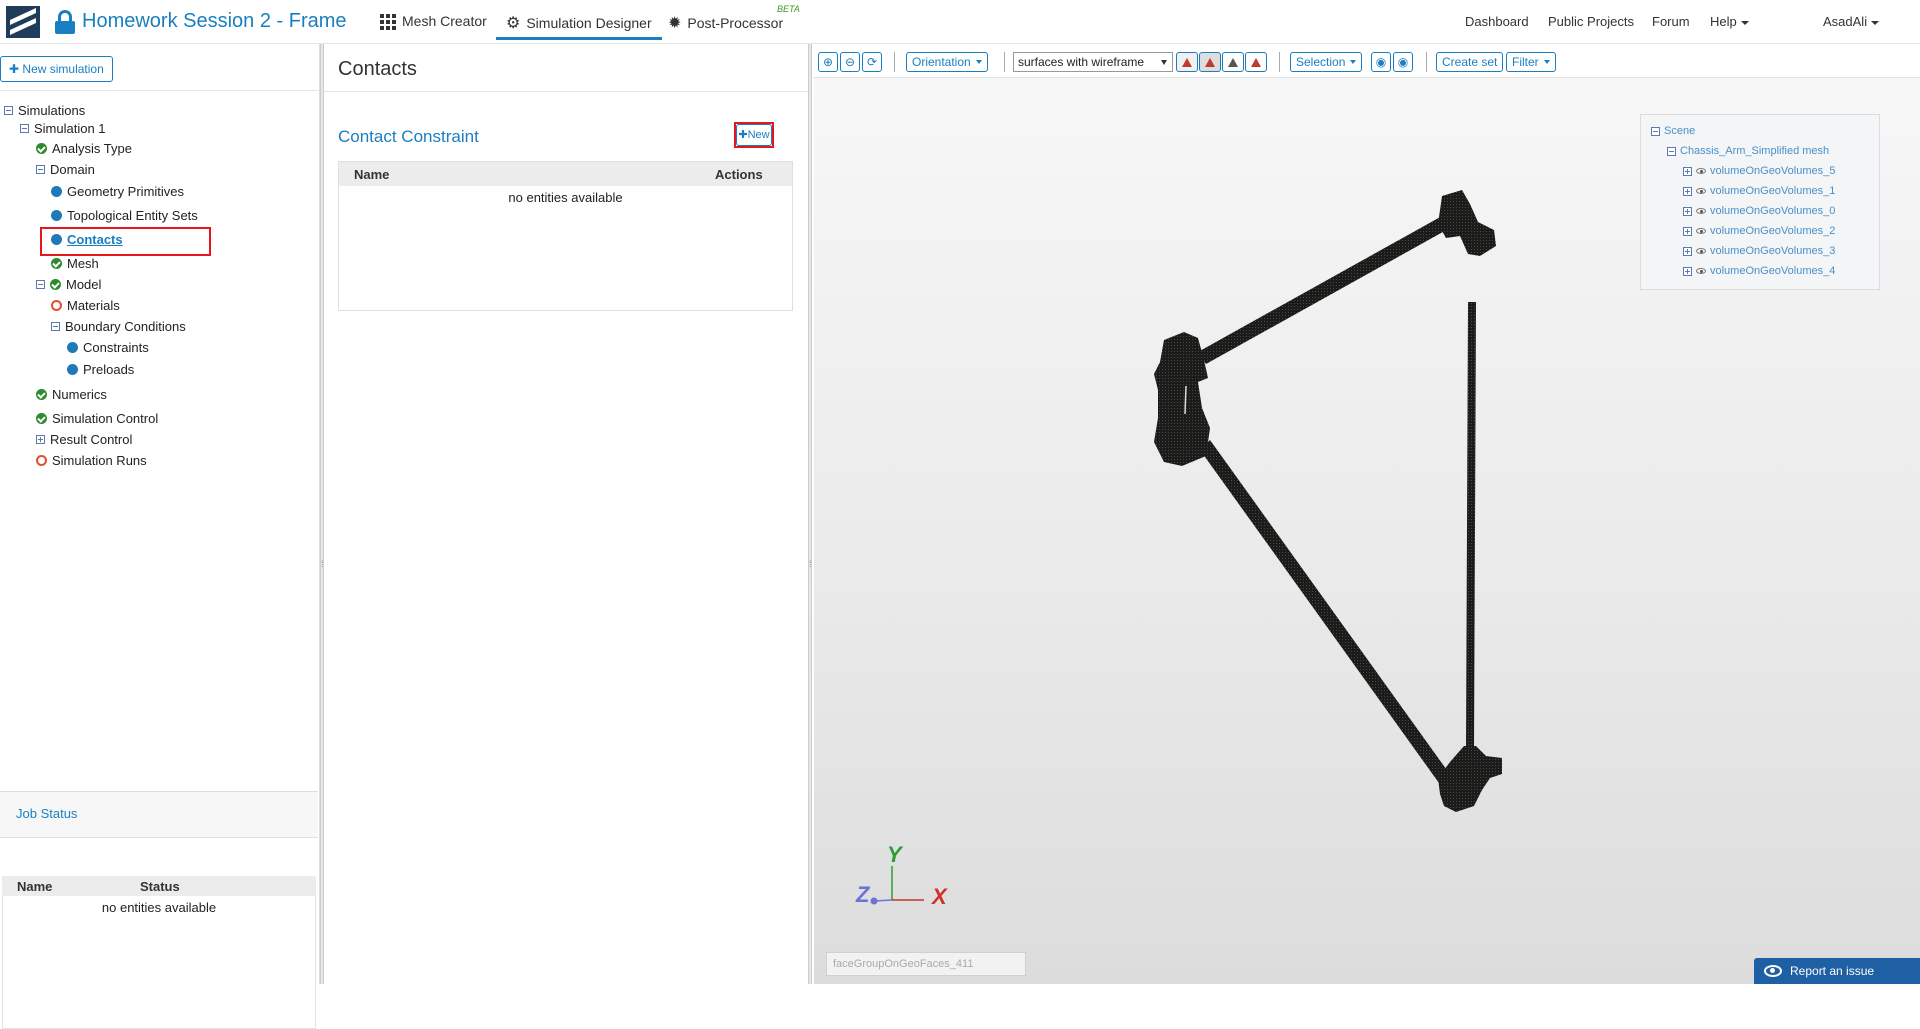  What do you see at coordinates (1233, 62) in the screenshot?
I see `wireframe-button` at bounding box center [1233, 62].